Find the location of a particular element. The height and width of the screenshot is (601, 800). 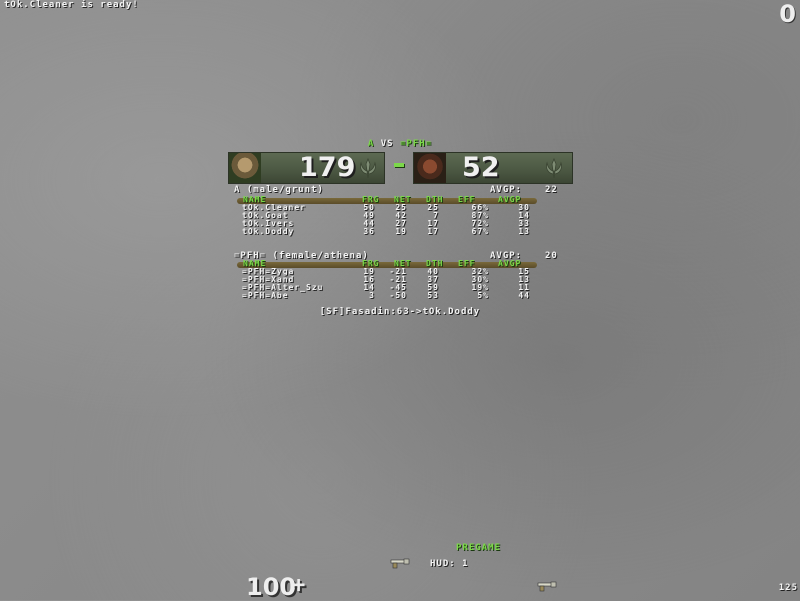

team-b-score: 52 is located at coordinates (481, 167).